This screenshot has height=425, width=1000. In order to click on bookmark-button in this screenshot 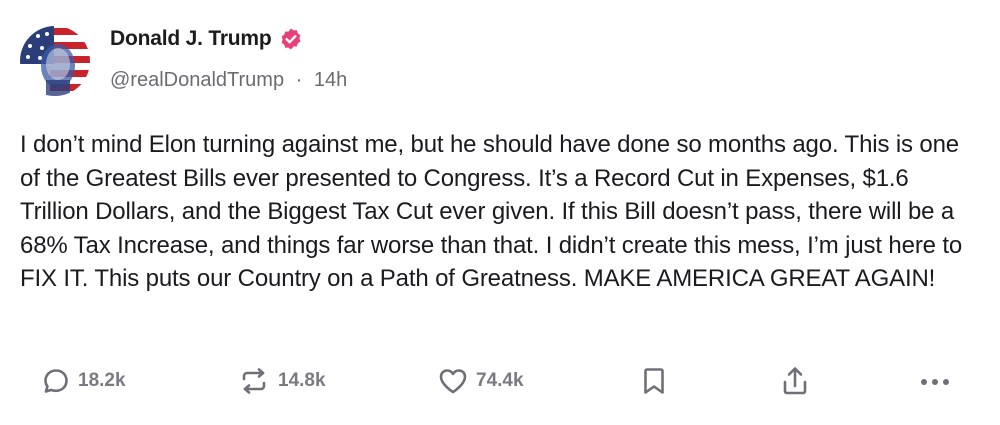, I will do `click(654, 381)`.